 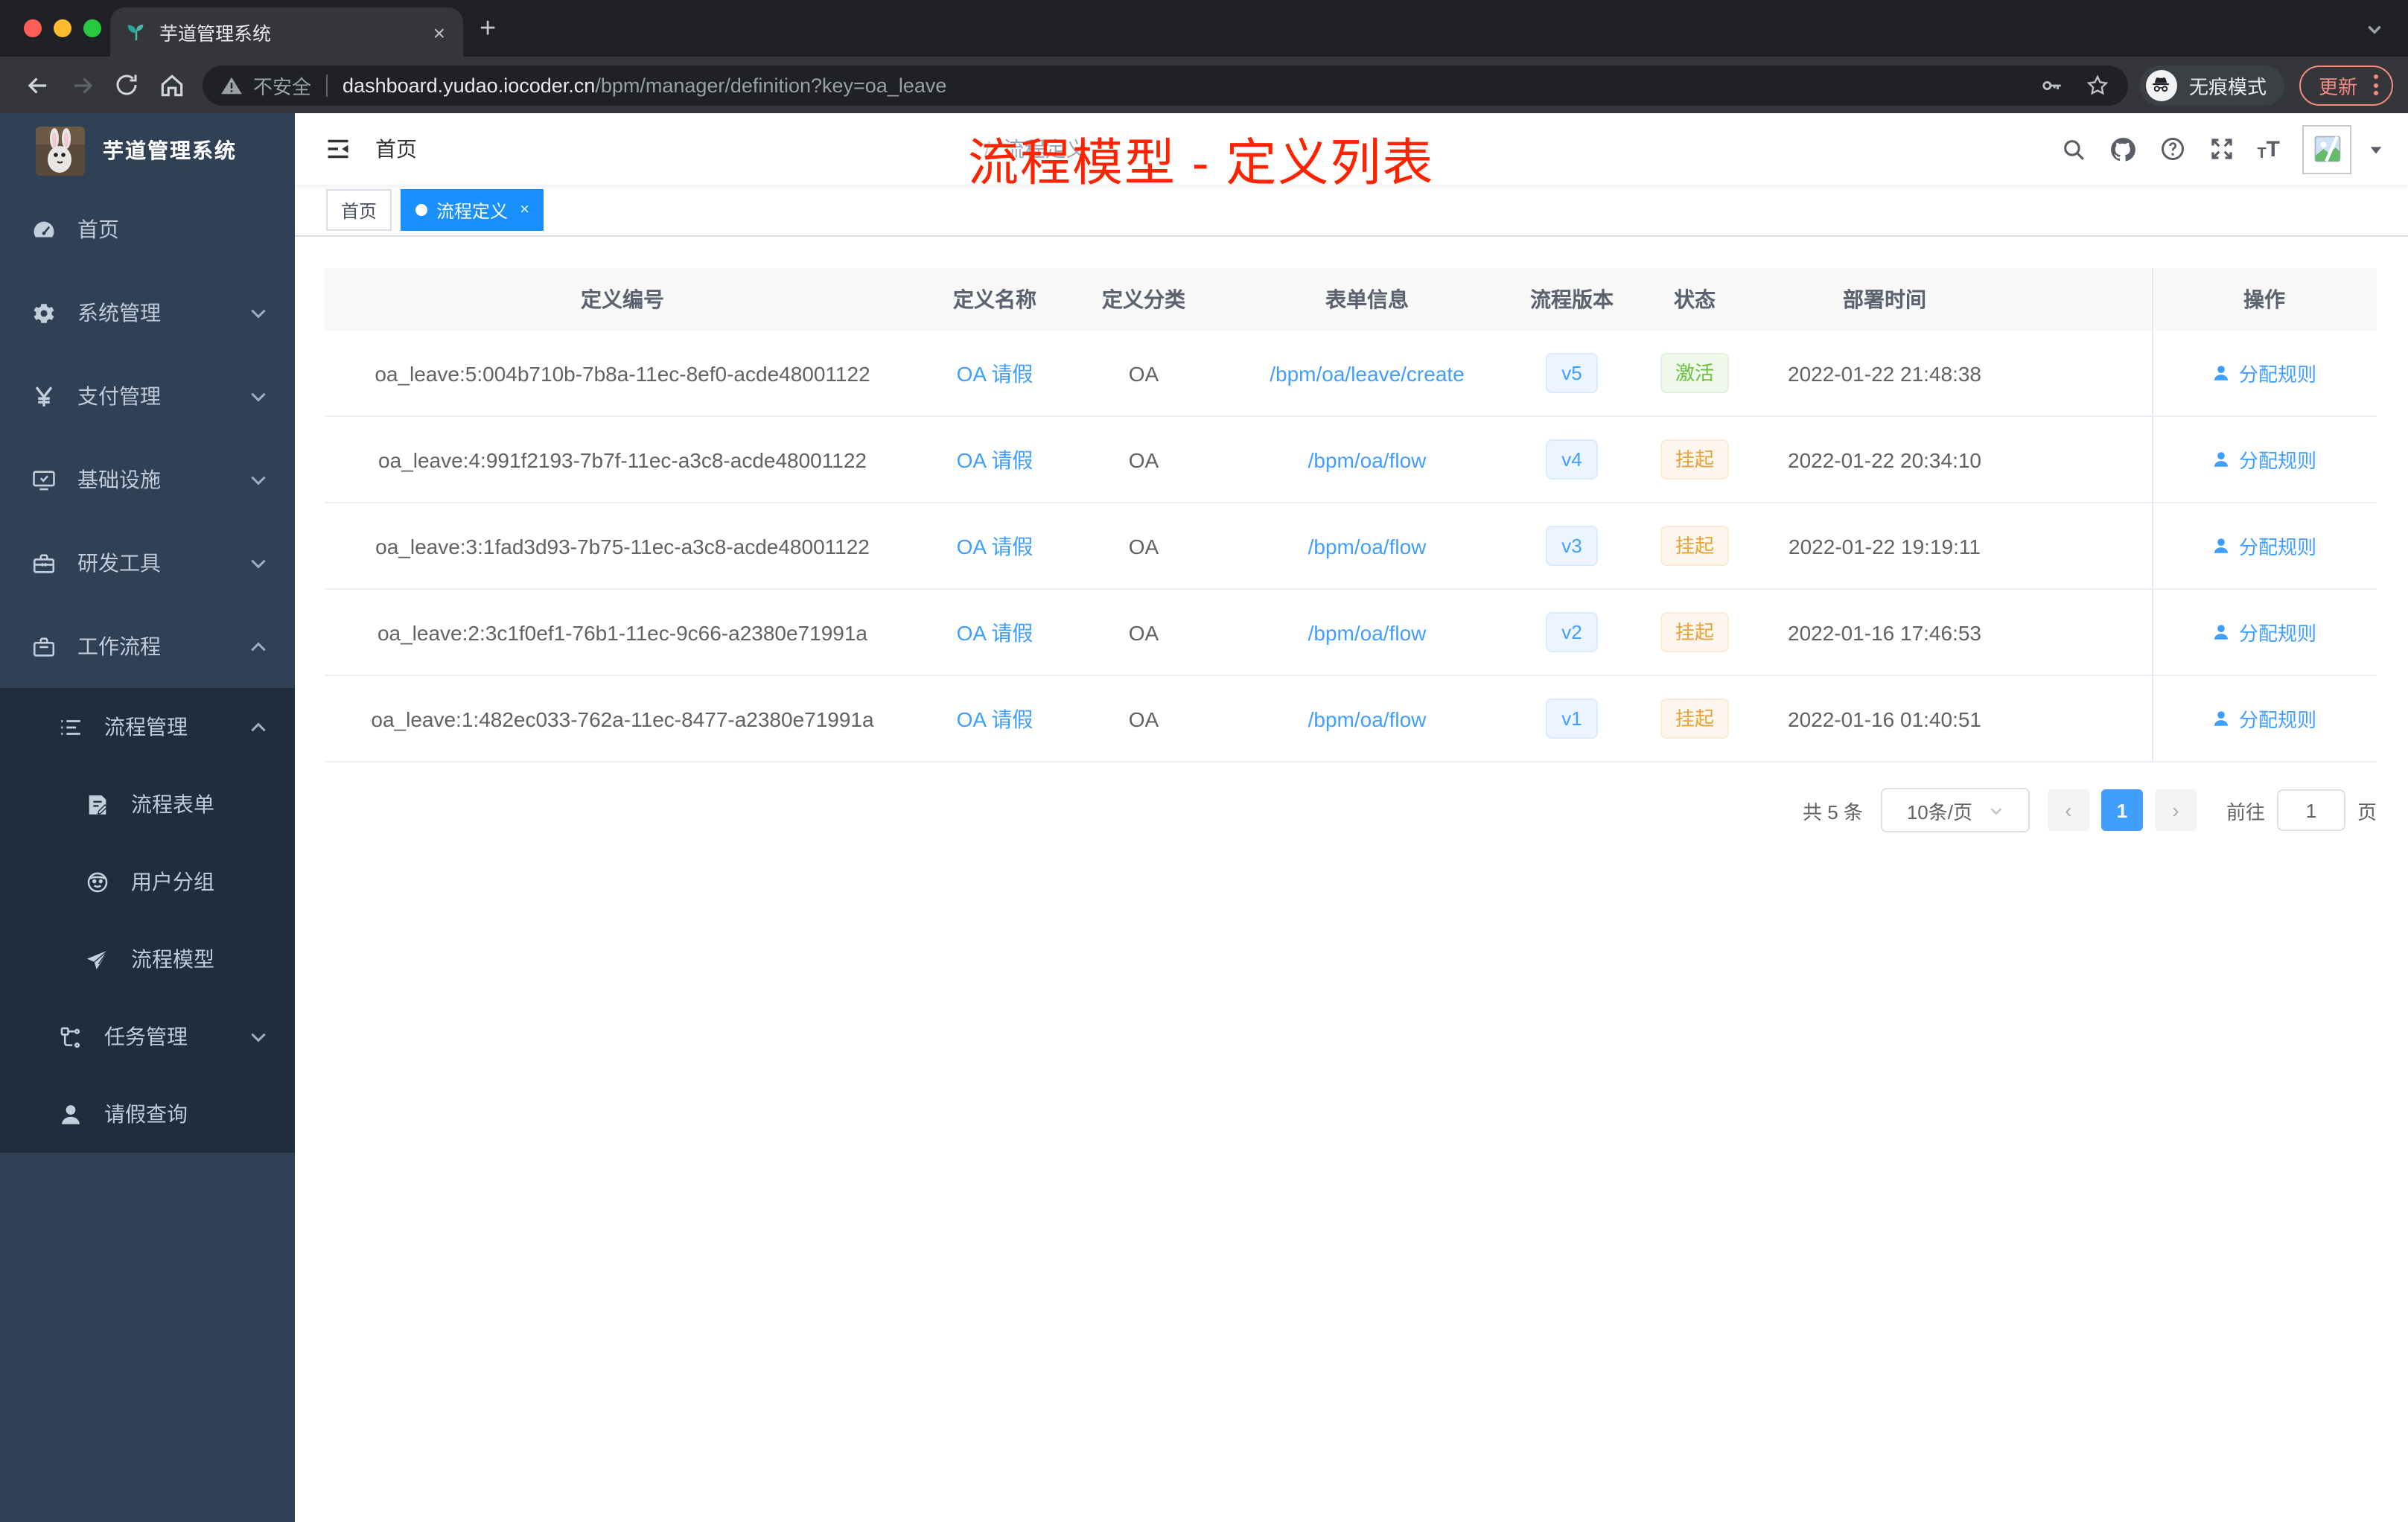 I want to click on password-key-icon, so click(x=2051, y=85).